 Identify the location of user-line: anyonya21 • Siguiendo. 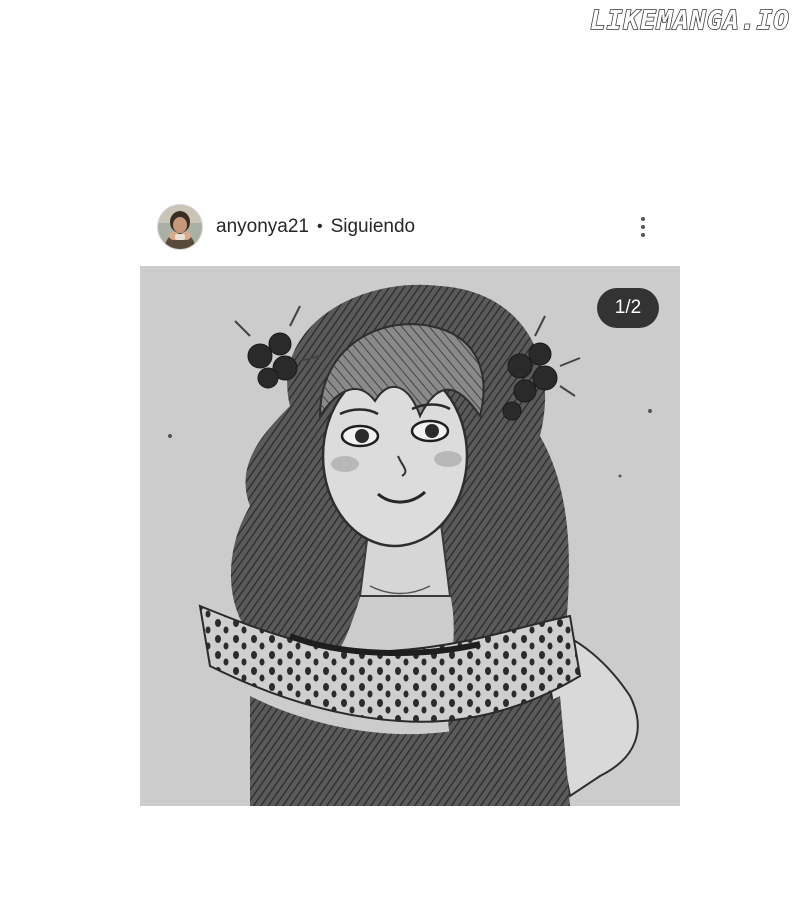
(315, 227).